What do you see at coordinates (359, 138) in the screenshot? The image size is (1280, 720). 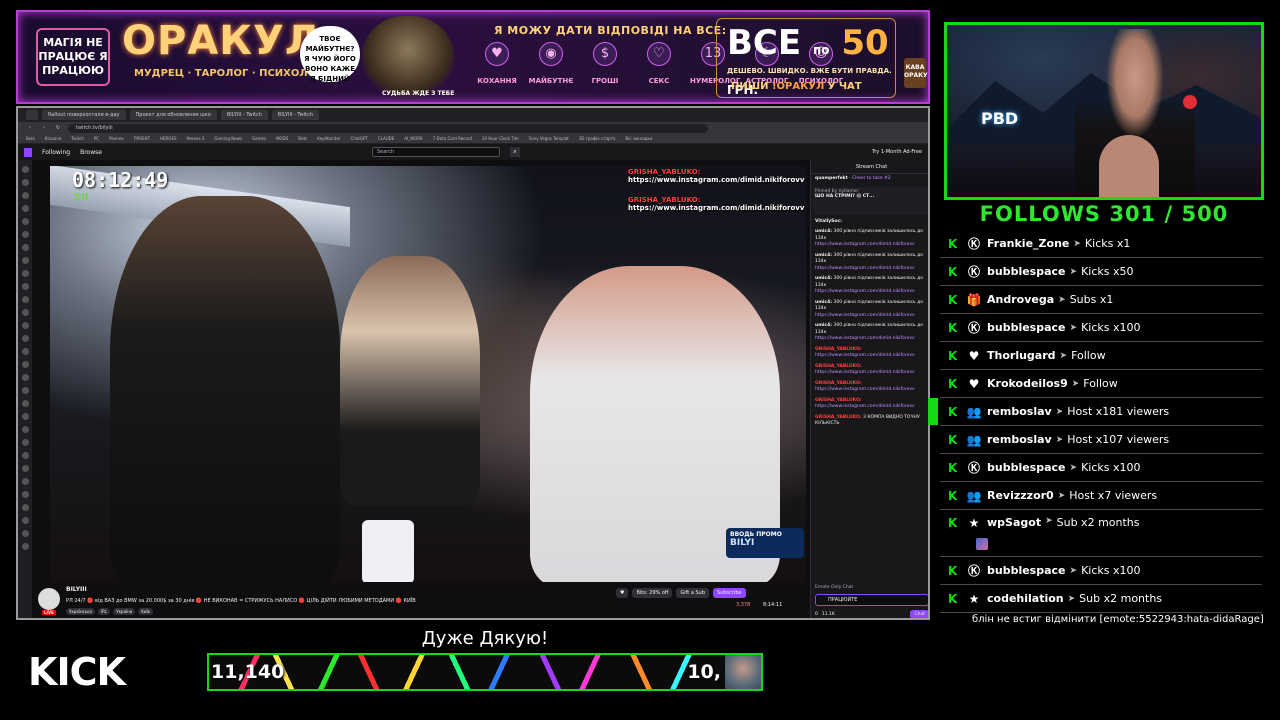 I see `bookmark-item: ChatGPT` at bounding box center [359, 138].